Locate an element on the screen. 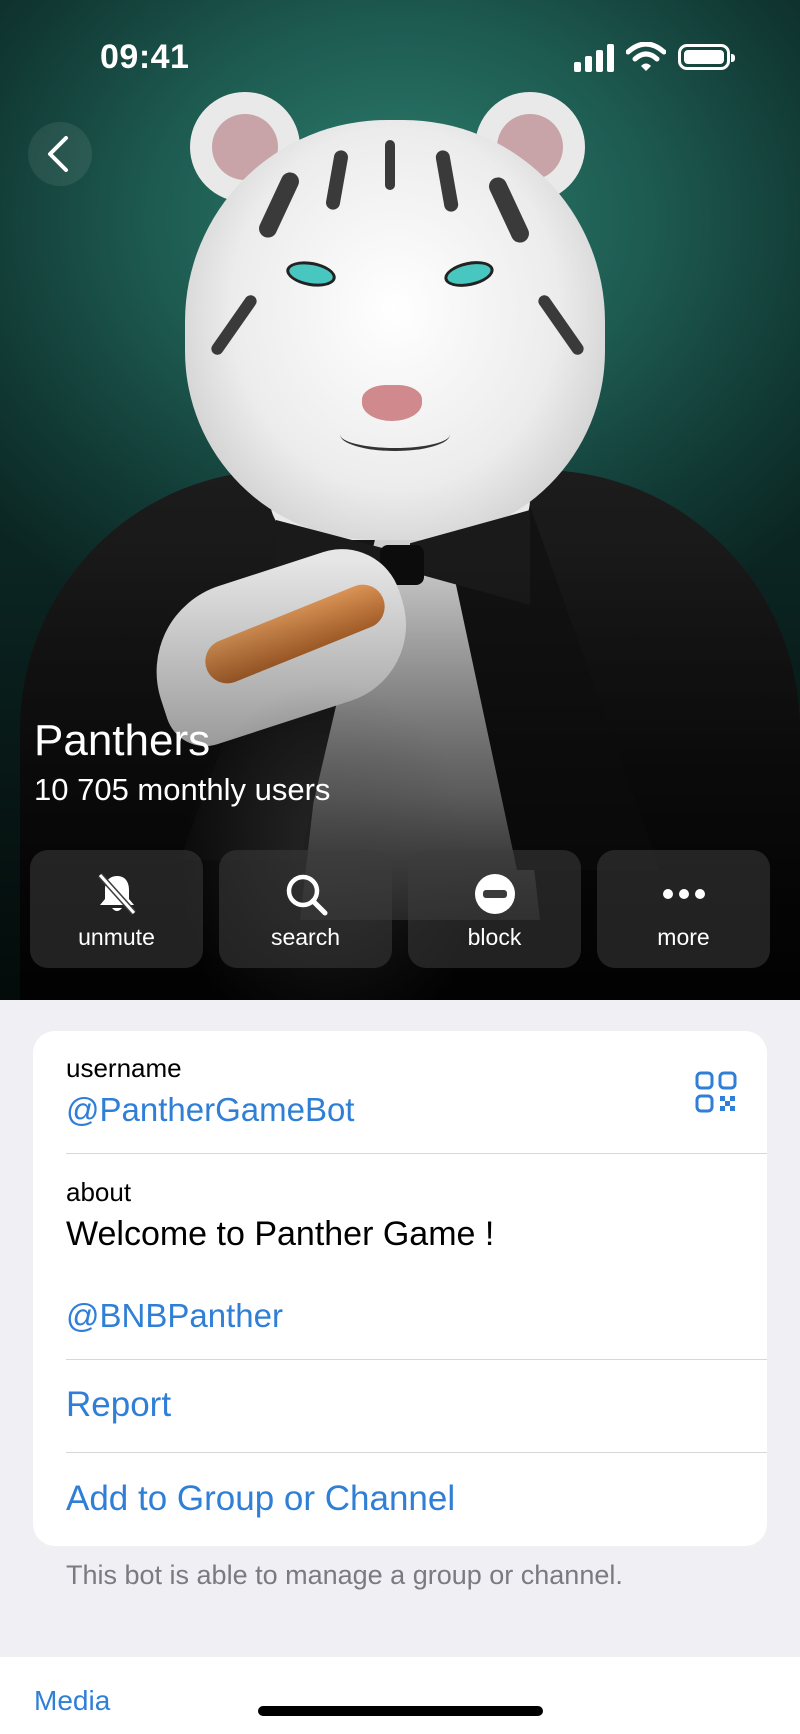 This screenshot has height=1734, width=800. action-bar: unmute search block more is located at coordinates (400, 909).